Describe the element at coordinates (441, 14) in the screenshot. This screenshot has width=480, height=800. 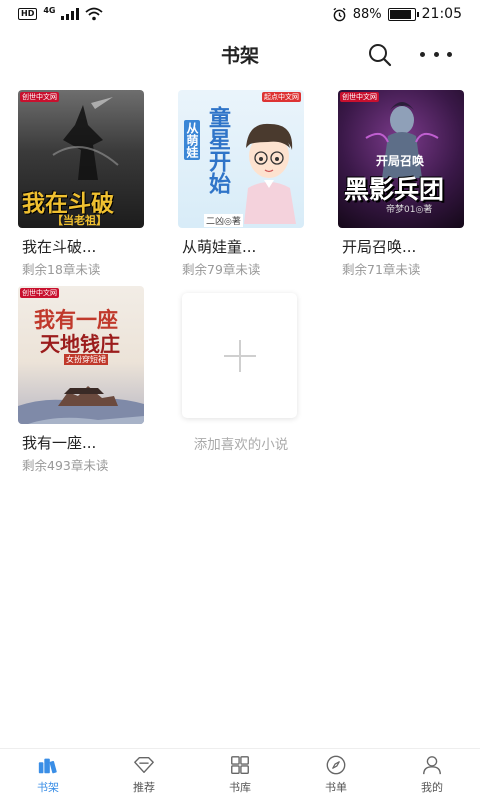
I see `clock-time: 21:05` at that location.